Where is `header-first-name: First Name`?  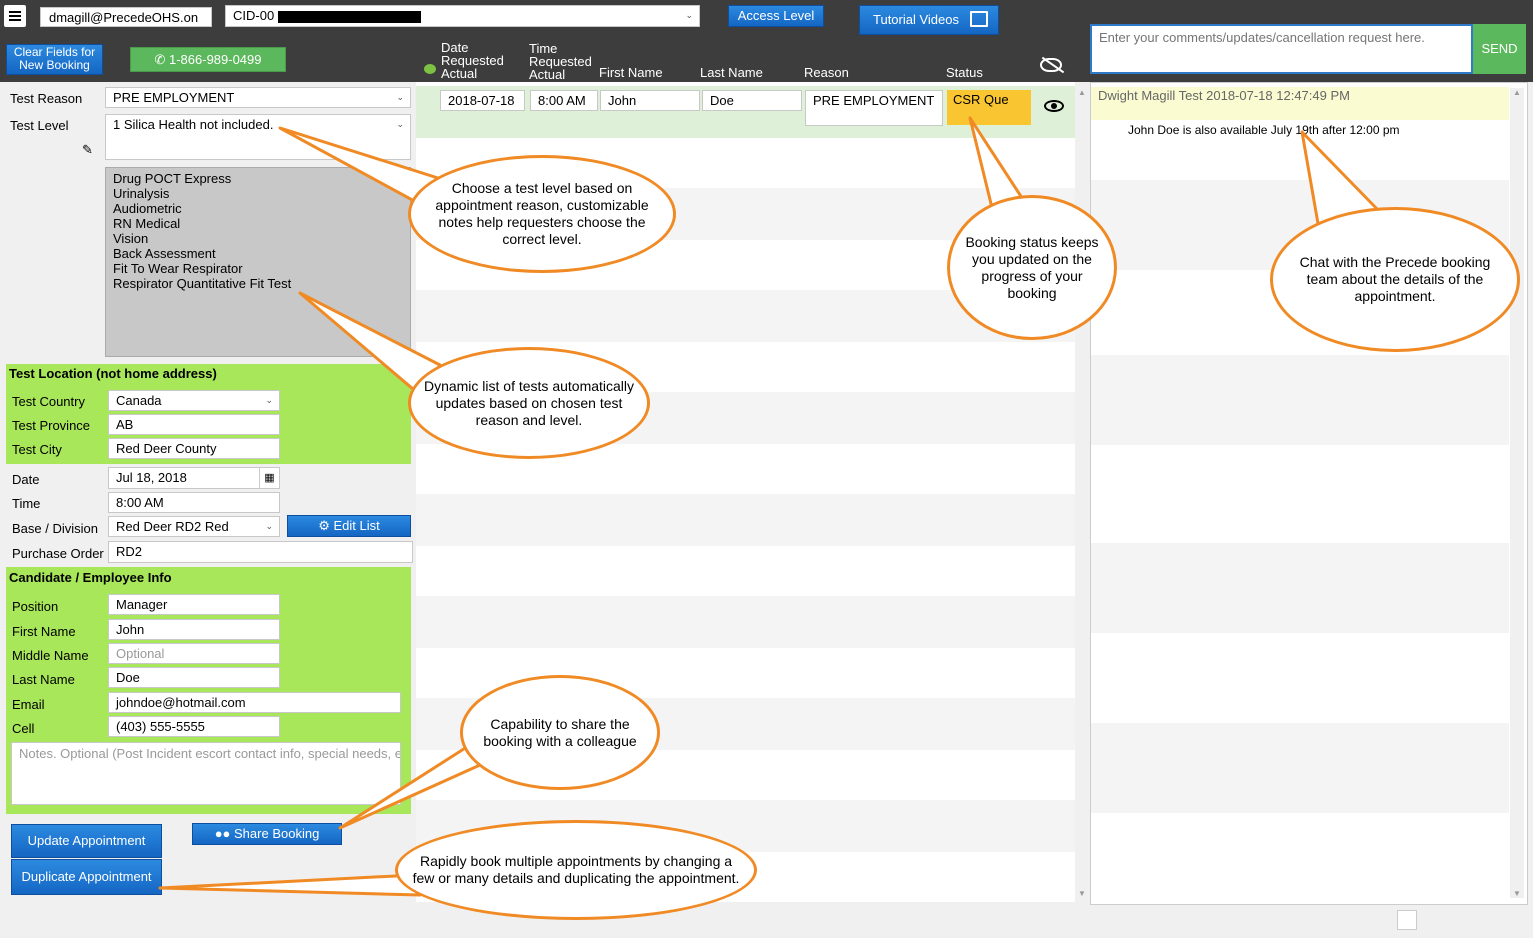
header-first-name: First Name is located at coordinates (631, 72).